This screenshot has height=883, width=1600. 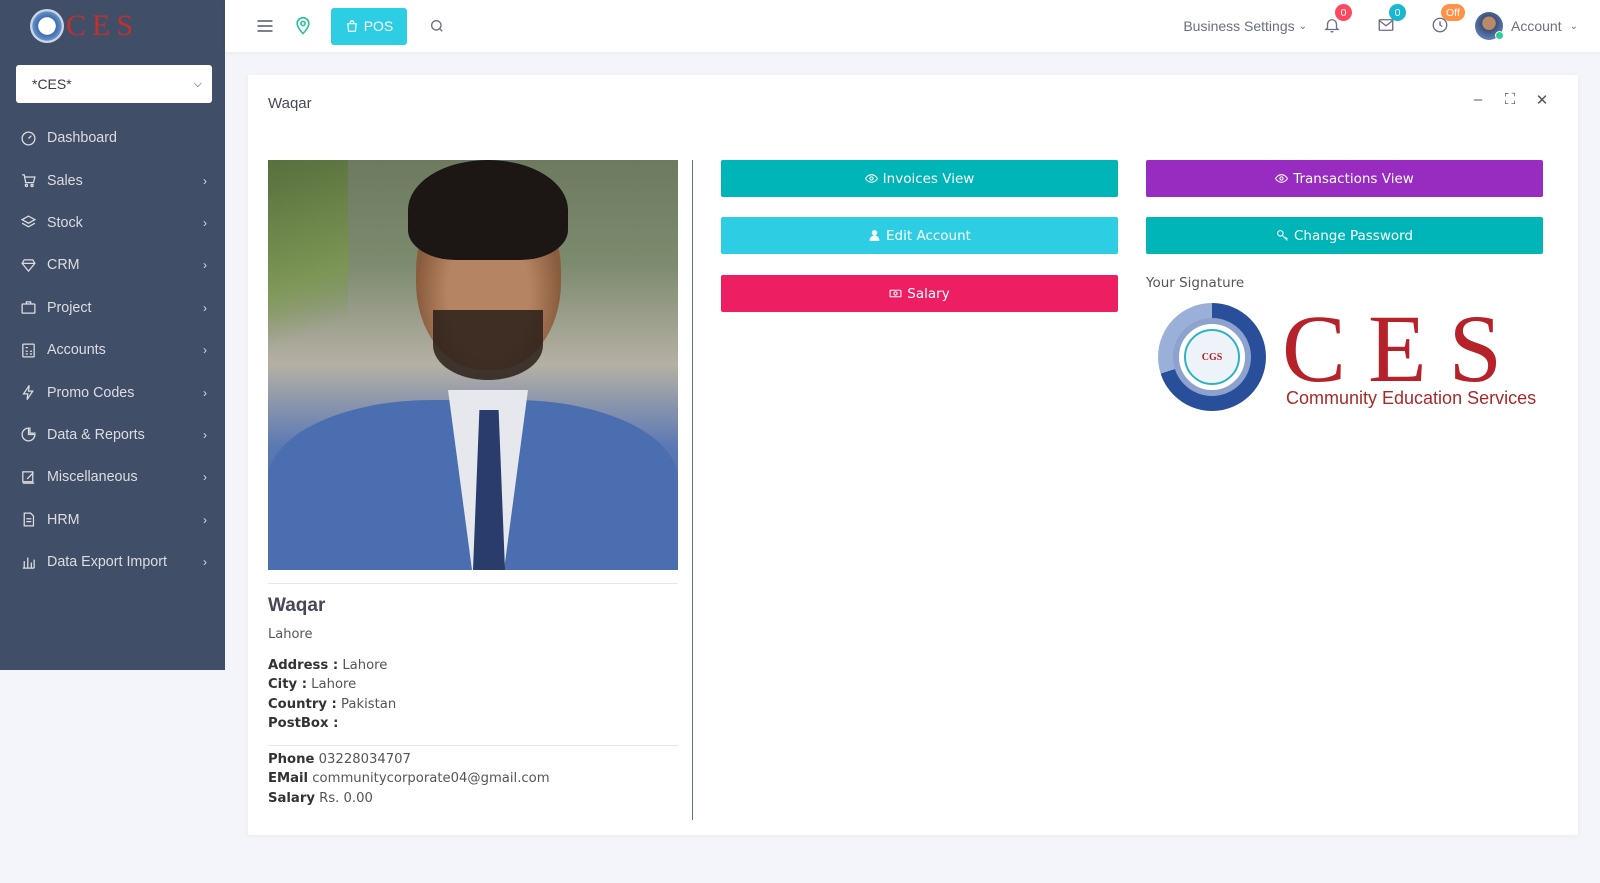 What do you see at coordinates (112, 180) in the screenshot?
I see `sidebar-item-sales: Sales ›` at bounding box center [112, 180].